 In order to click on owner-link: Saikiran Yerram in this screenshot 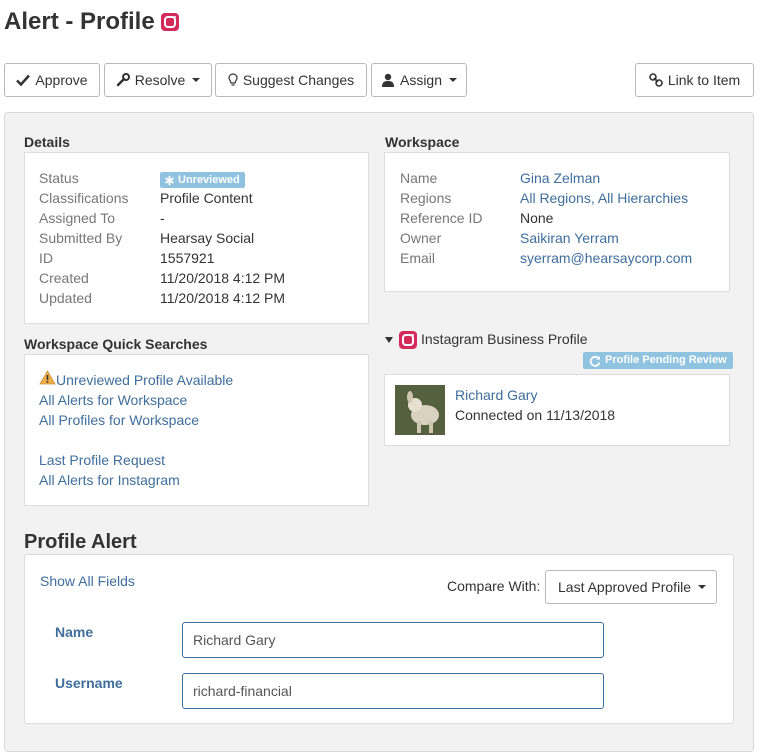, I will do `click(569, 238)`.